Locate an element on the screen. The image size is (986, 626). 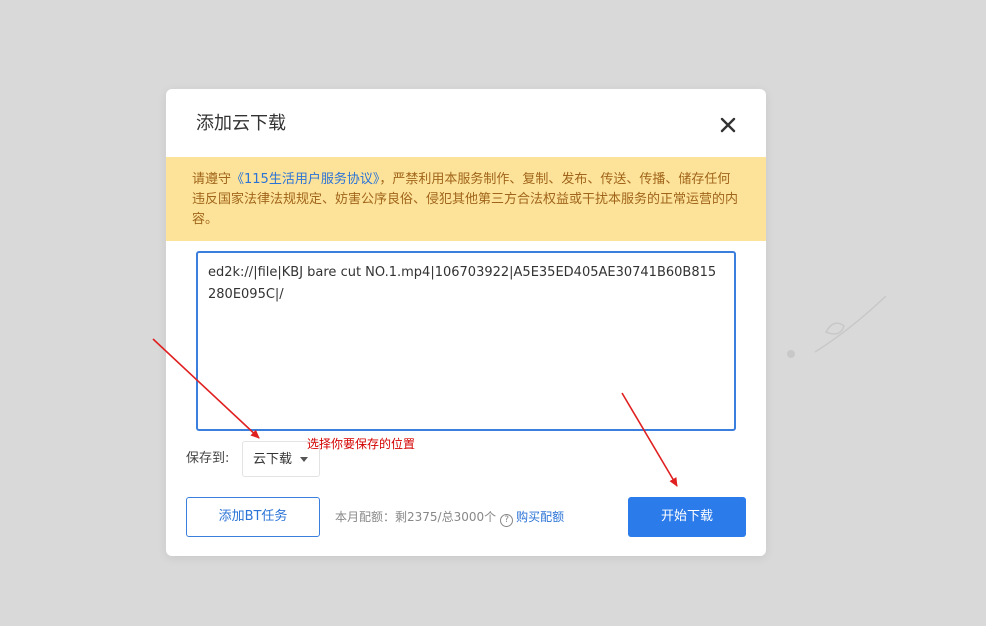
add-bt-task-button: 添加BT任务 is located at coordinates (253, 517).